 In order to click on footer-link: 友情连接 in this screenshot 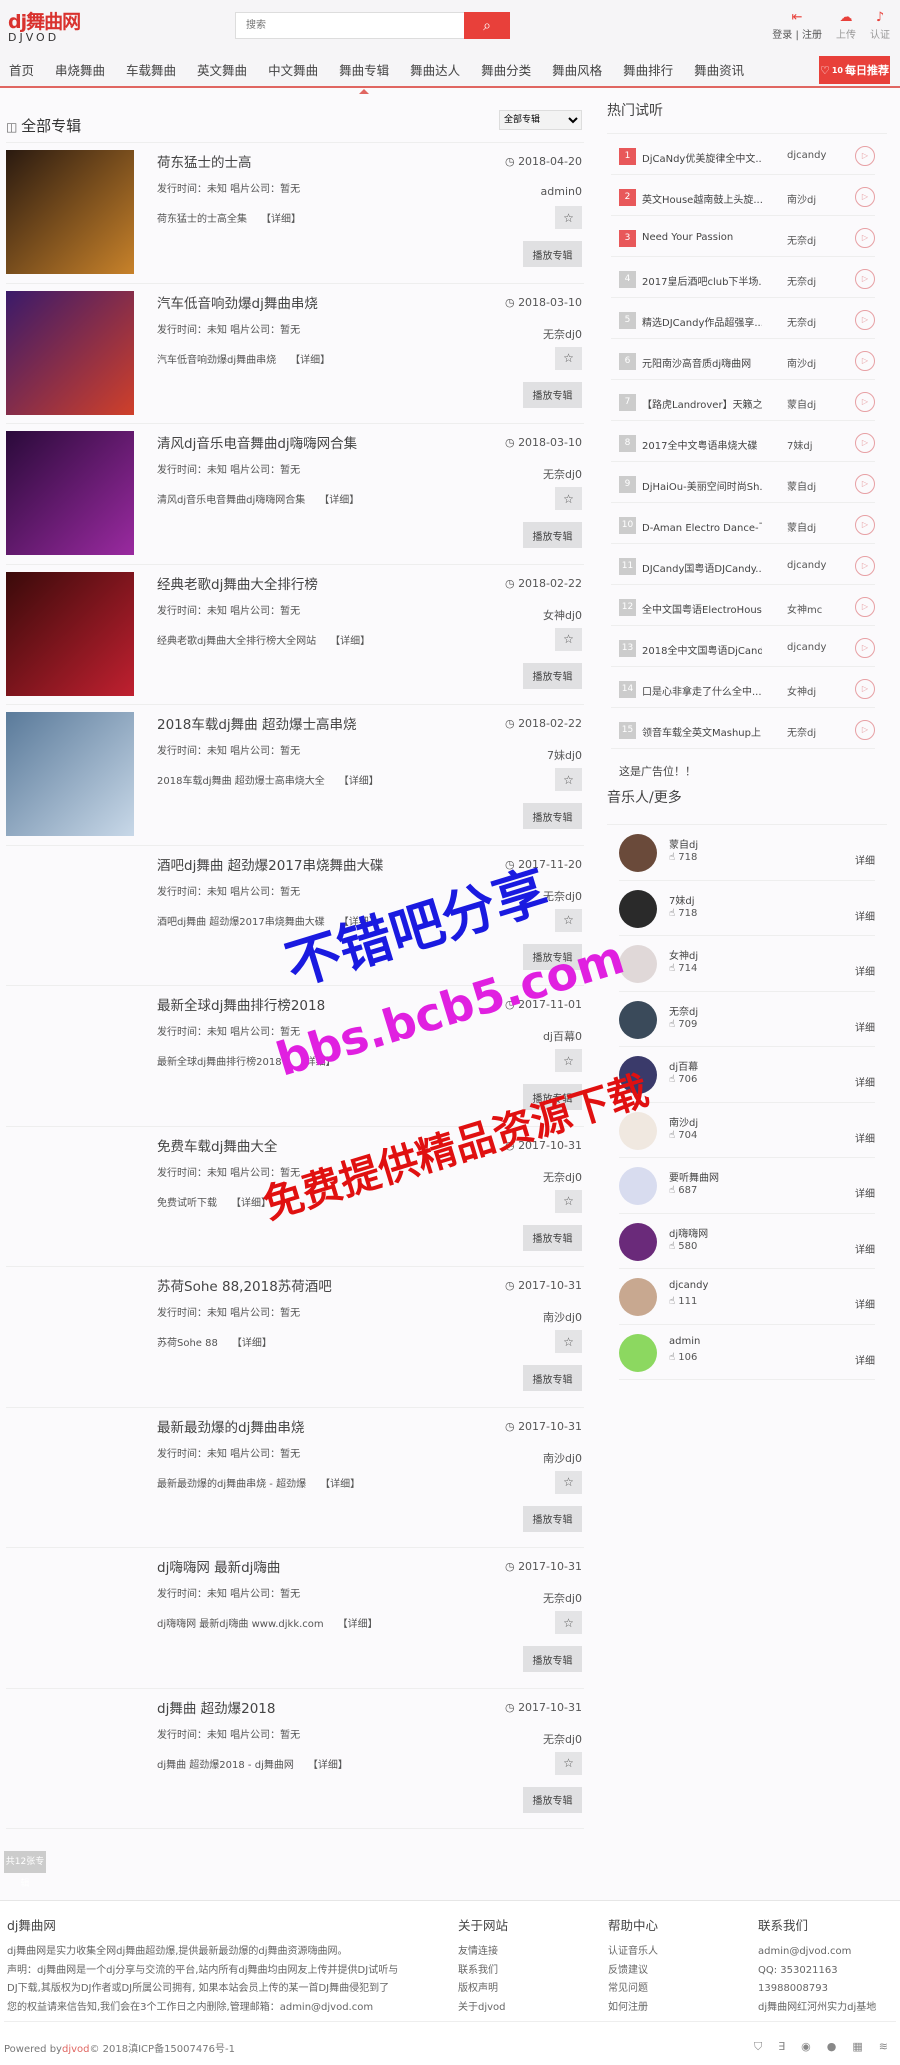, I will do `click(483, 1952)`.